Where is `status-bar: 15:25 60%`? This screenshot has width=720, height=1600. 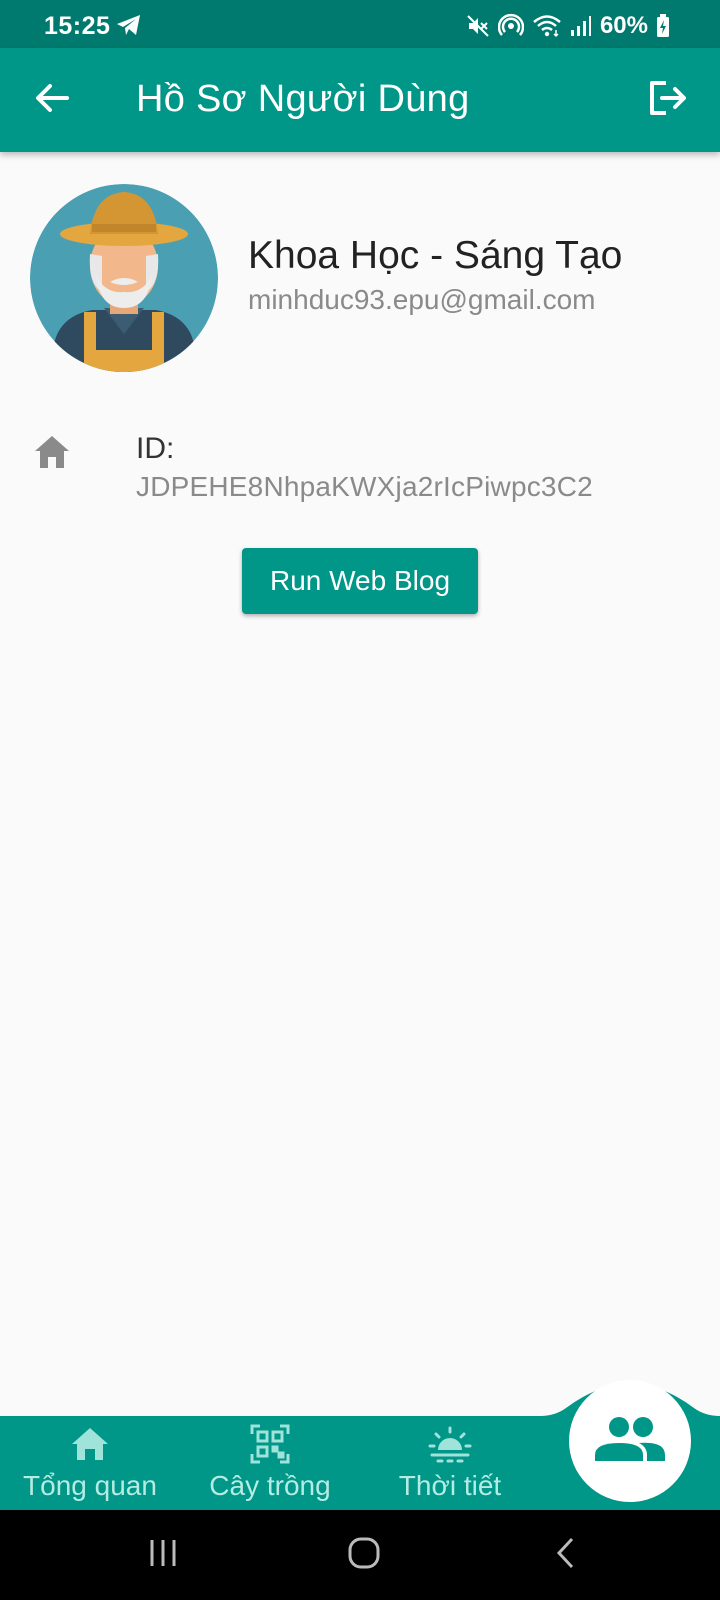 status-bar: 15:25 60% is located at coordinates (360, 24).